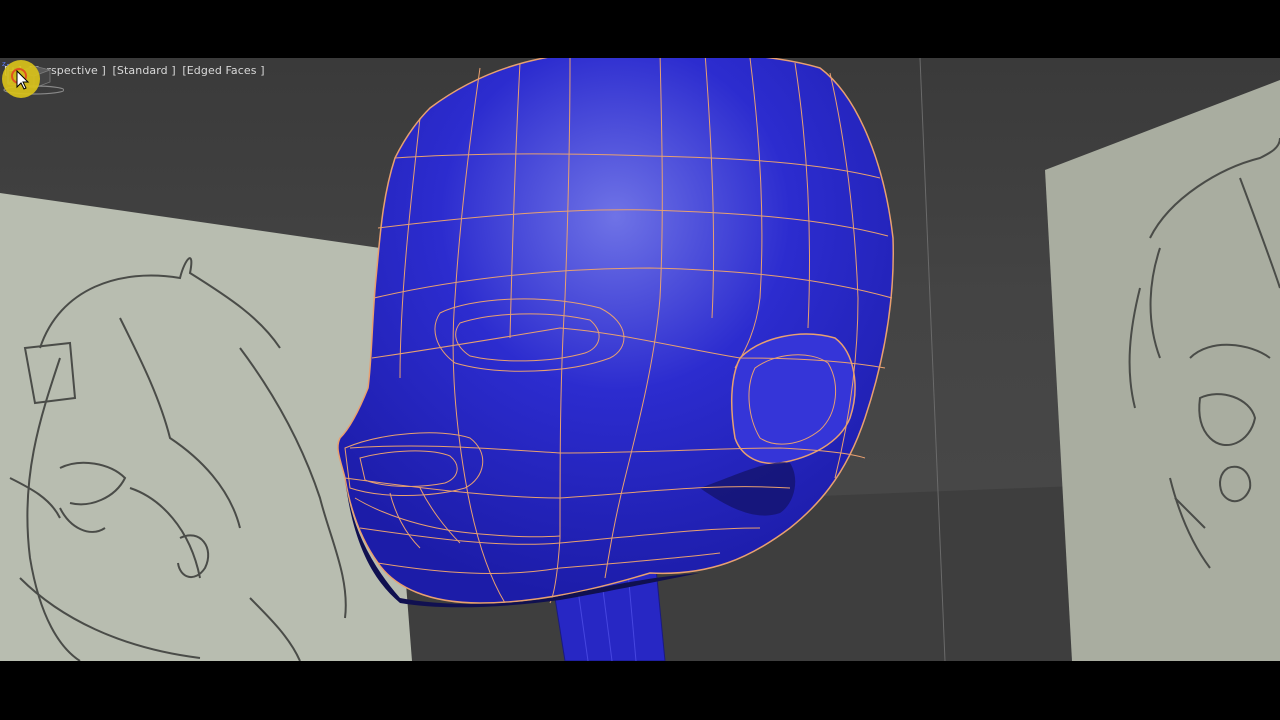 Image resolution: width=1280 pixels, height=720 pixels. What do you see at coordinates (640, 690) in the screenshot?
I see `letterbox-bottom` at bounding box center [640, 690].